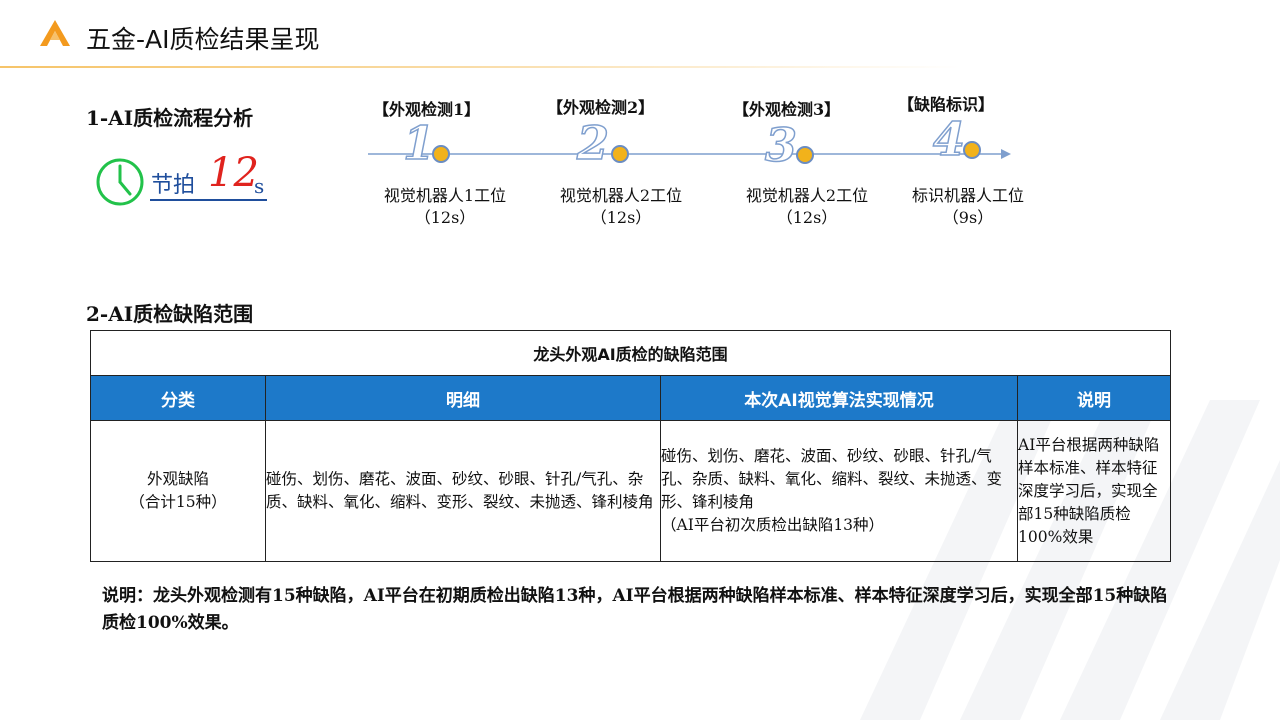 This screenshot has width=1280, height=720. What do you see at coordinates (173, 185) in the screenshot?
I see `takt-label: 节拍` at bounding box center [173, 185].